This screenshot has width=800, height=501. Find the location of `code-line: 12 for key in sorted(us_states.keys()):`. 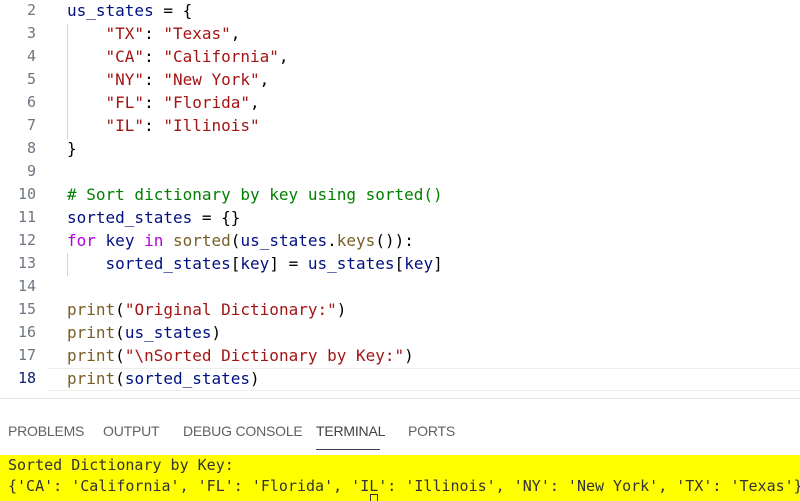

code-line: 12 for key in sorted(us_states.keys()): is located at coordinates (400, 241).